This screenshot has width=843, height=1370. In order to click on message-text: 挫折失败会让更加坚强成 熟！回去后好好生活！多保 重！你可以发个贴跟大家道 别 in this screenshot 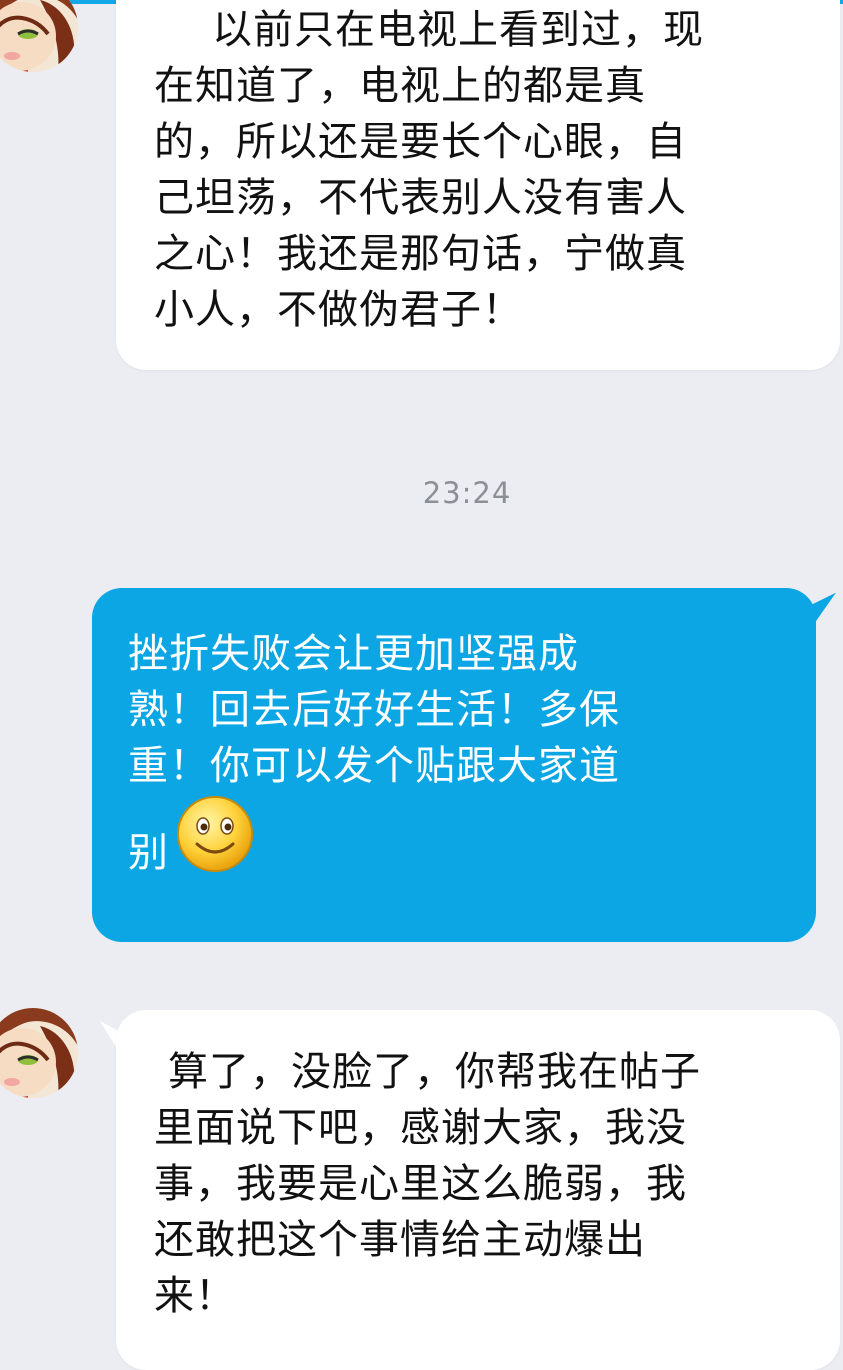, I will do `click(448, 760)`.